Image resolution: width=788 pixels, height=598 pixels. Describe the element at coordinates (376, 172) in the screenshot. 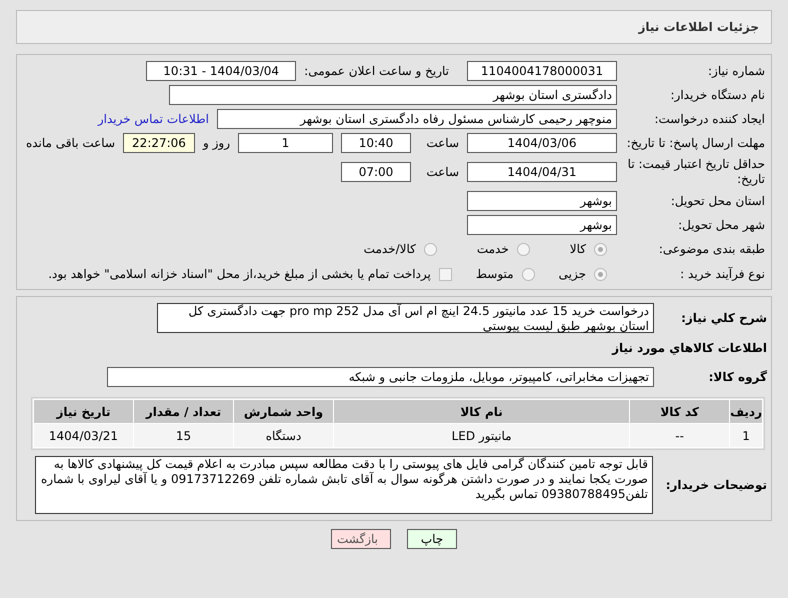

I see `value-field: 07:00` at that location.